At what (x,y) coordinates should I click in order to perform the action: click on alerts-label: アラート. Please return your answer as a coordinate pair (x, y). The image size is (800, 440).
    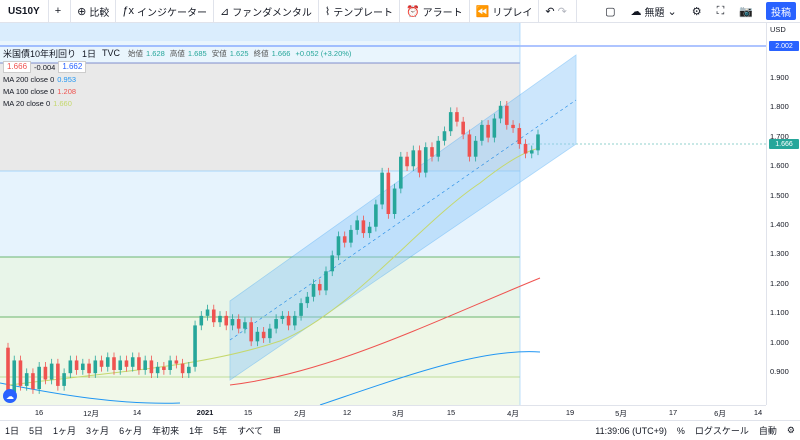
    Looking at the image, I should click on (442, 13).